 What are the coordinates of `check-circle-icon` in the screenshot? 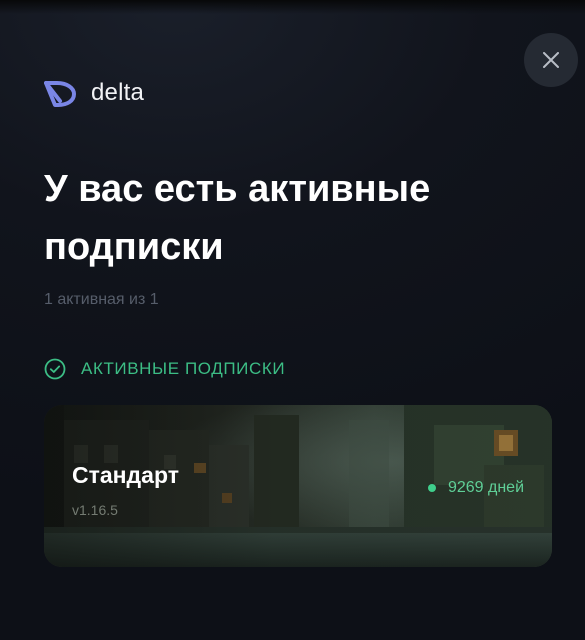 It's located at (55, 369).